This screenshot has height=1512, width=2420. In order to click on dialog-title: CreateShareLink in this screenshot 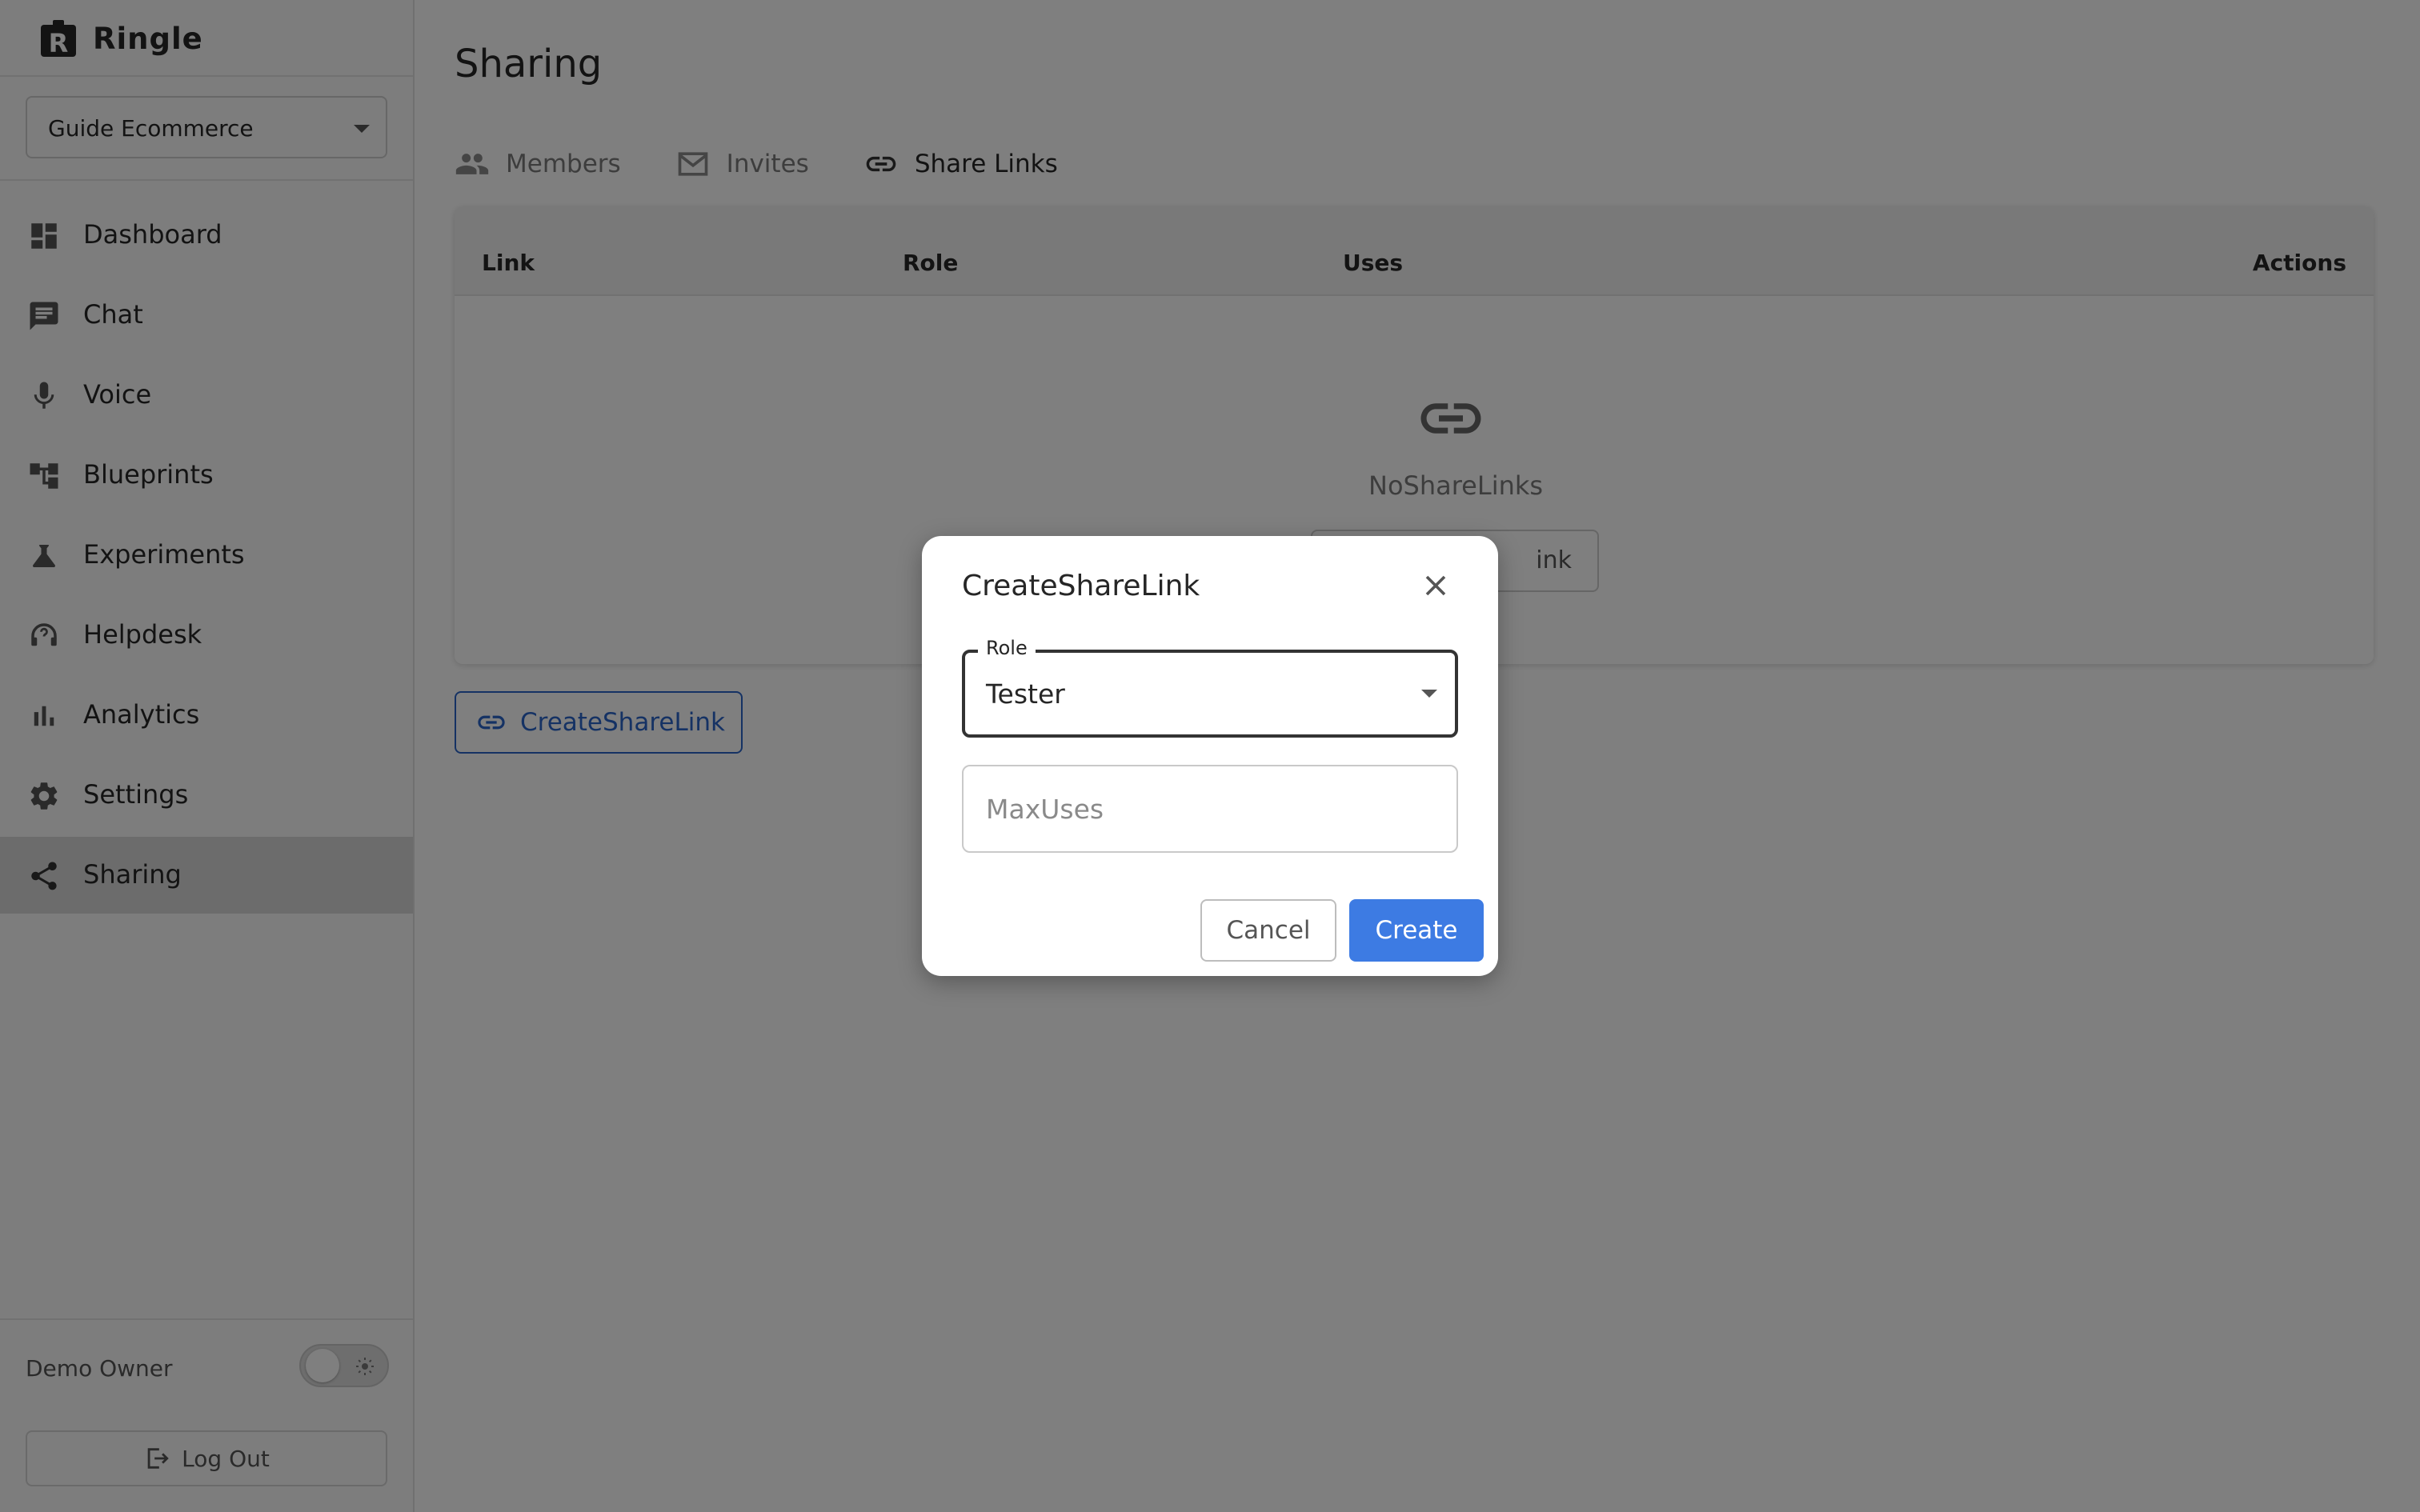, I will do `click(1081, 586)`.